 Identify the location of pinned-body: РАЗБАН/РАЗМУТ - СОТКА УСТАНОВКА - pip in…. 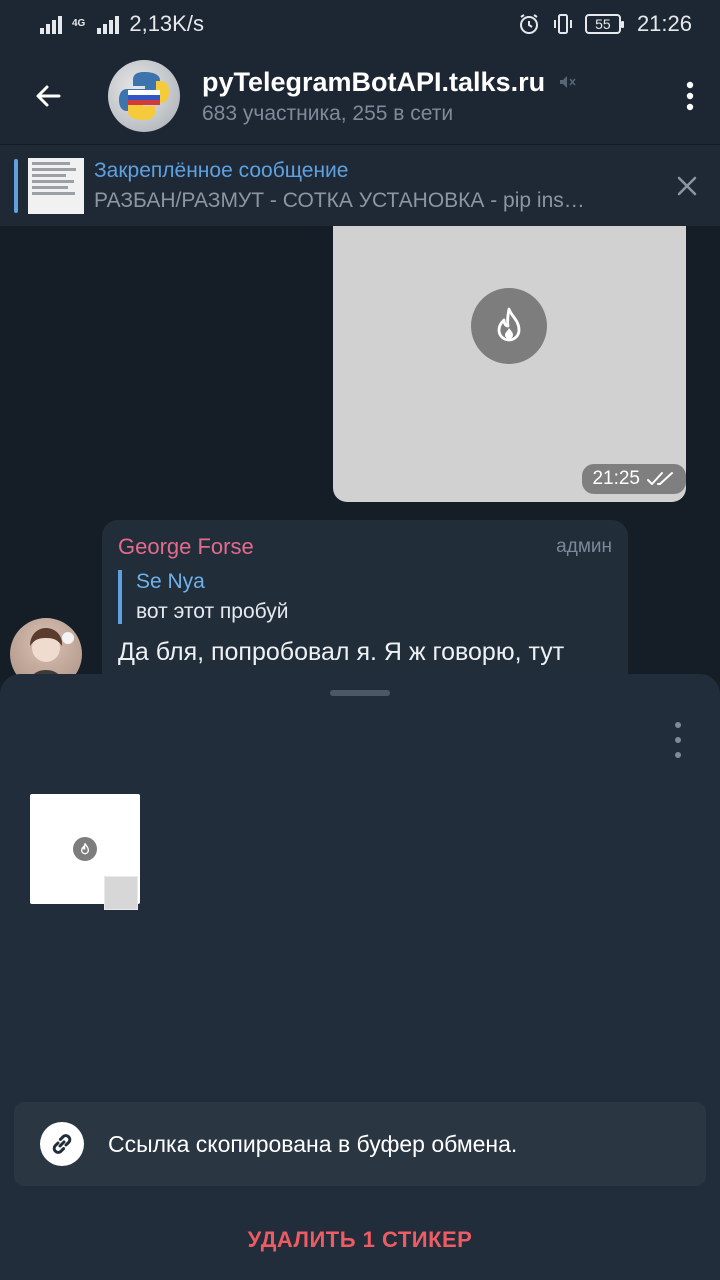
(339, 200).